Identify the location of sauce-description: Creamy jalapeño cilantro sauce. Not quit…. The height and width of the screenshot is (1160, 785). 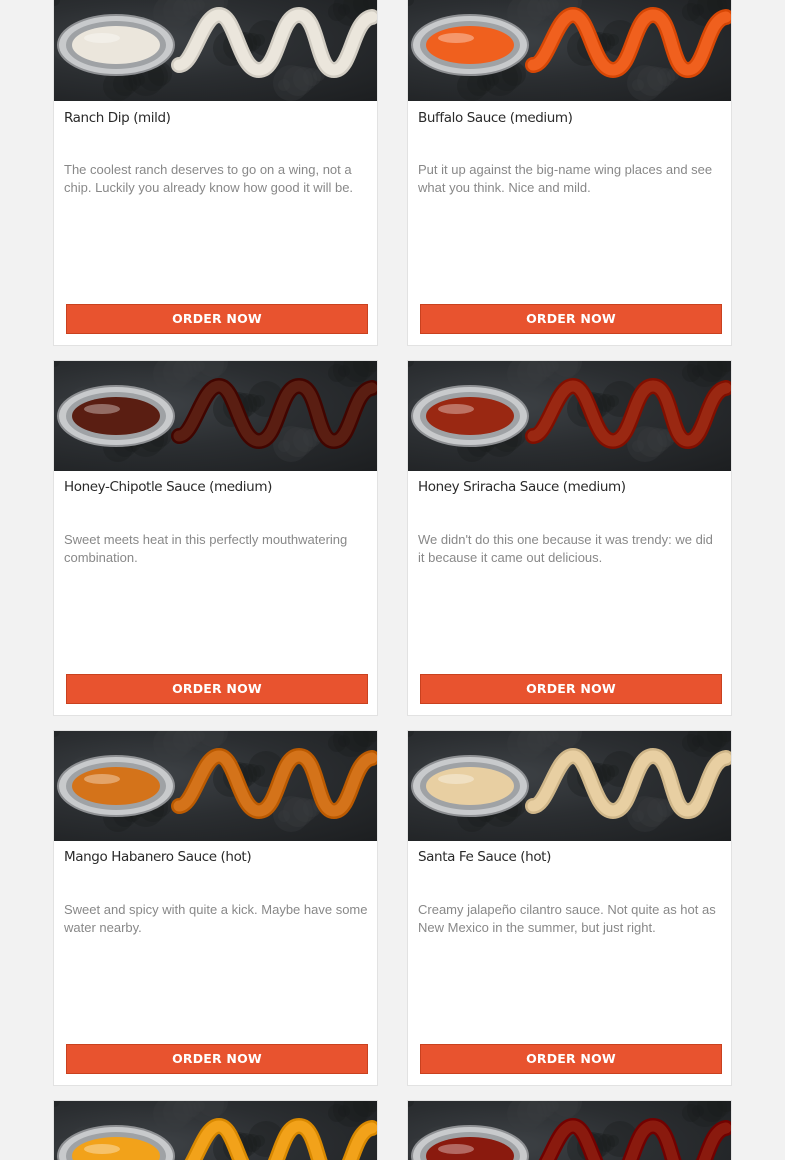
(567, 918).